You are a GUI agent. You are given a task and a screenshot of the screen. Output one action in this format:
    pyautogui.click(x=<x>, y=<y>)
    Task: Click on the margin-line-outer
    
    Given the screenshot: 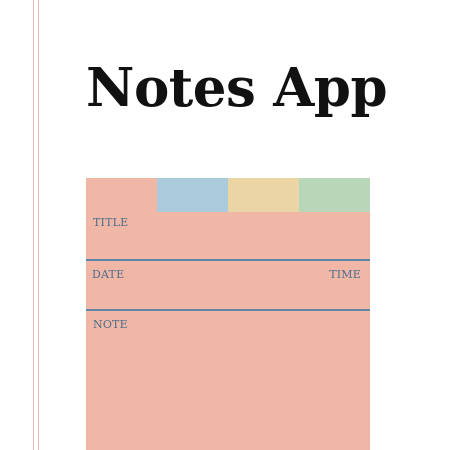 What is the action you would take?
    pyautogui.click(x=33, y=225)
    